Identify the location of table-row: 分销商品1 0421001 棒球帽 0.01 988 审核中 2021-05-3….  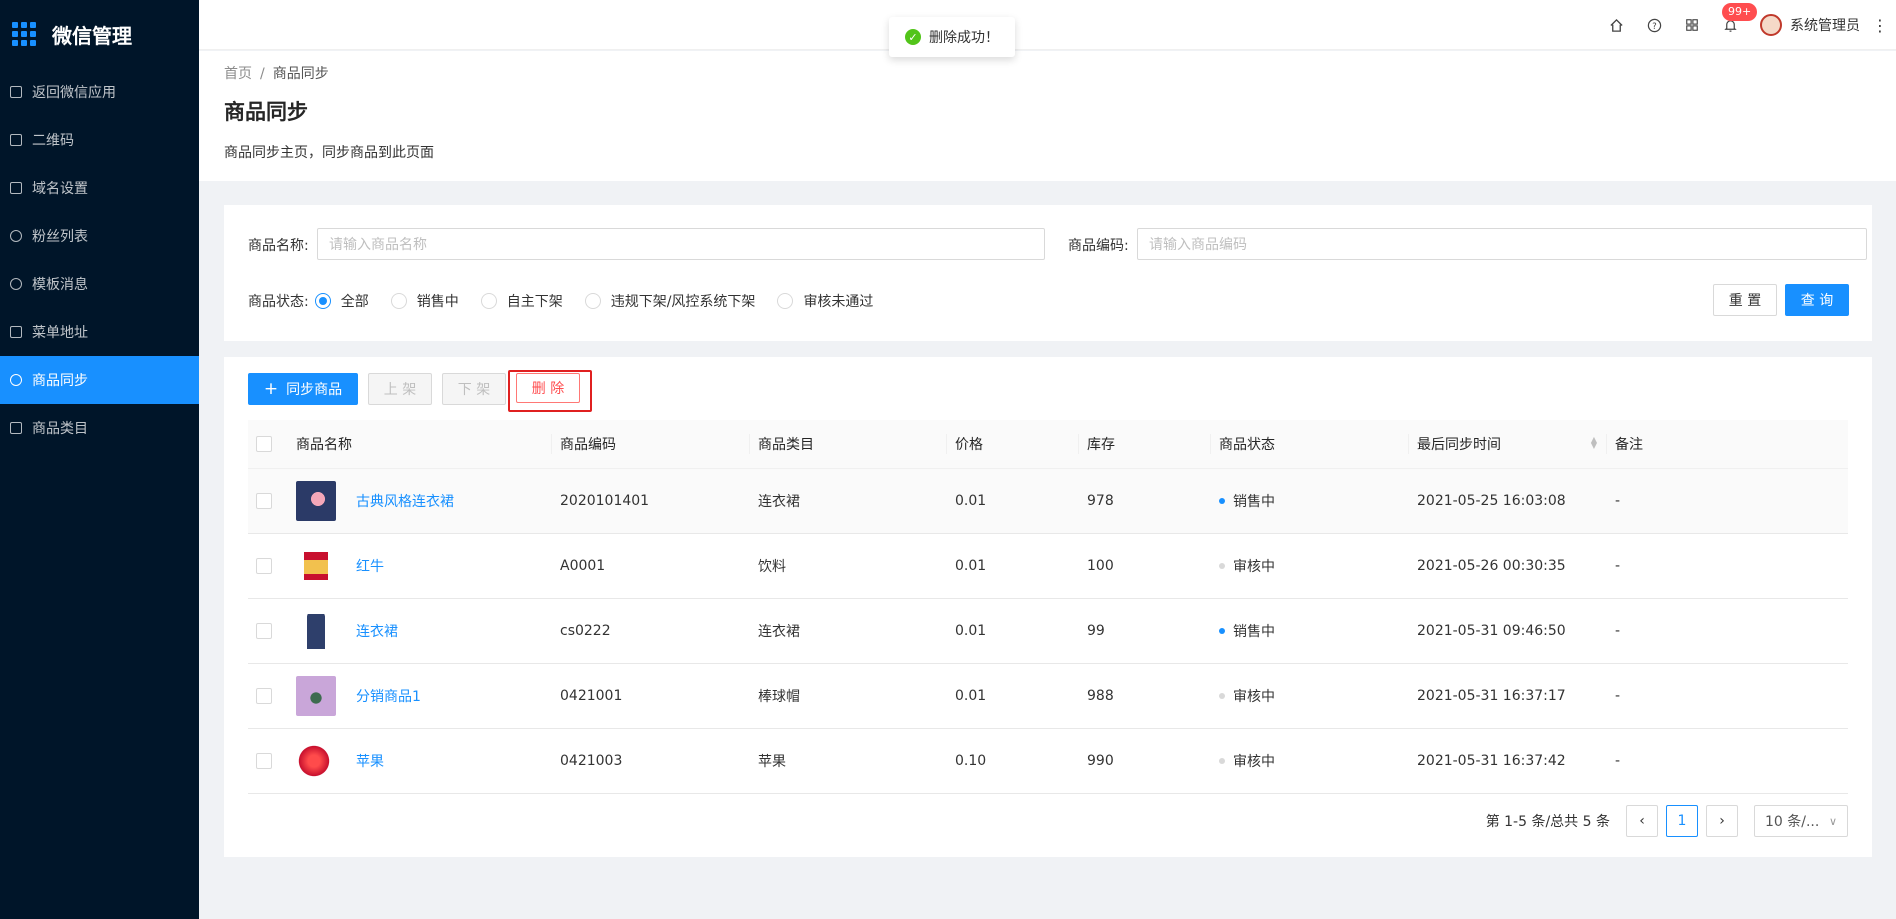
(1048, 696).